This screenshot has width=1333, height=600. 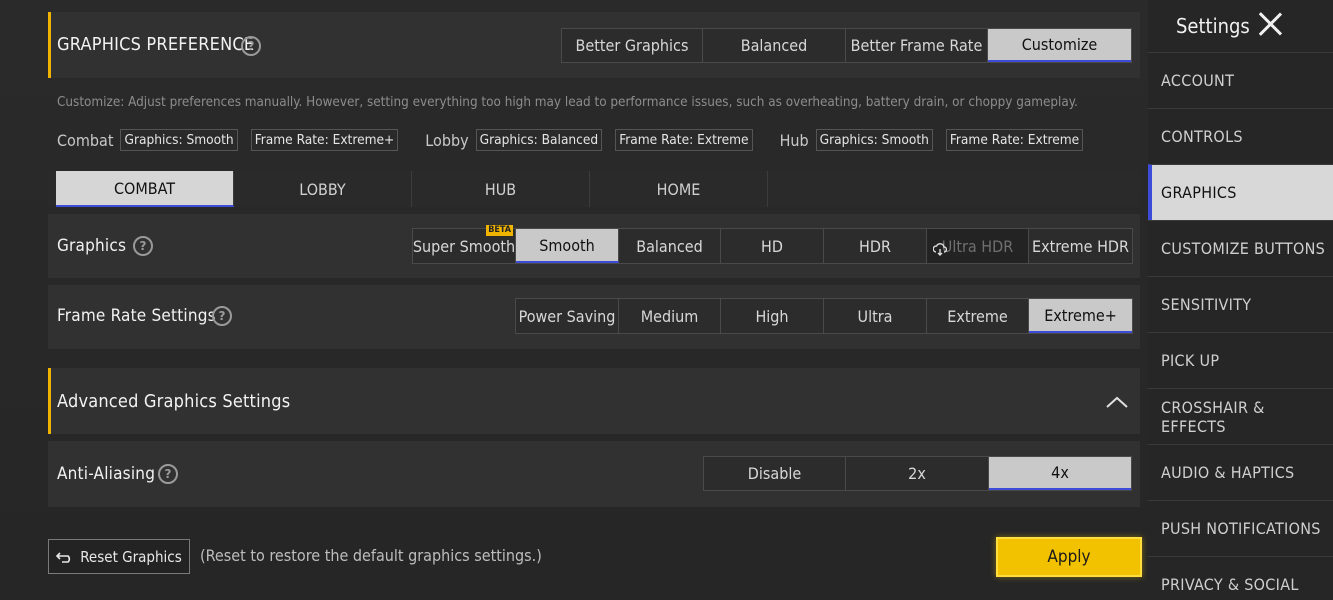 I want to click on tab-hub: HUB, so click(x=501, y=189).